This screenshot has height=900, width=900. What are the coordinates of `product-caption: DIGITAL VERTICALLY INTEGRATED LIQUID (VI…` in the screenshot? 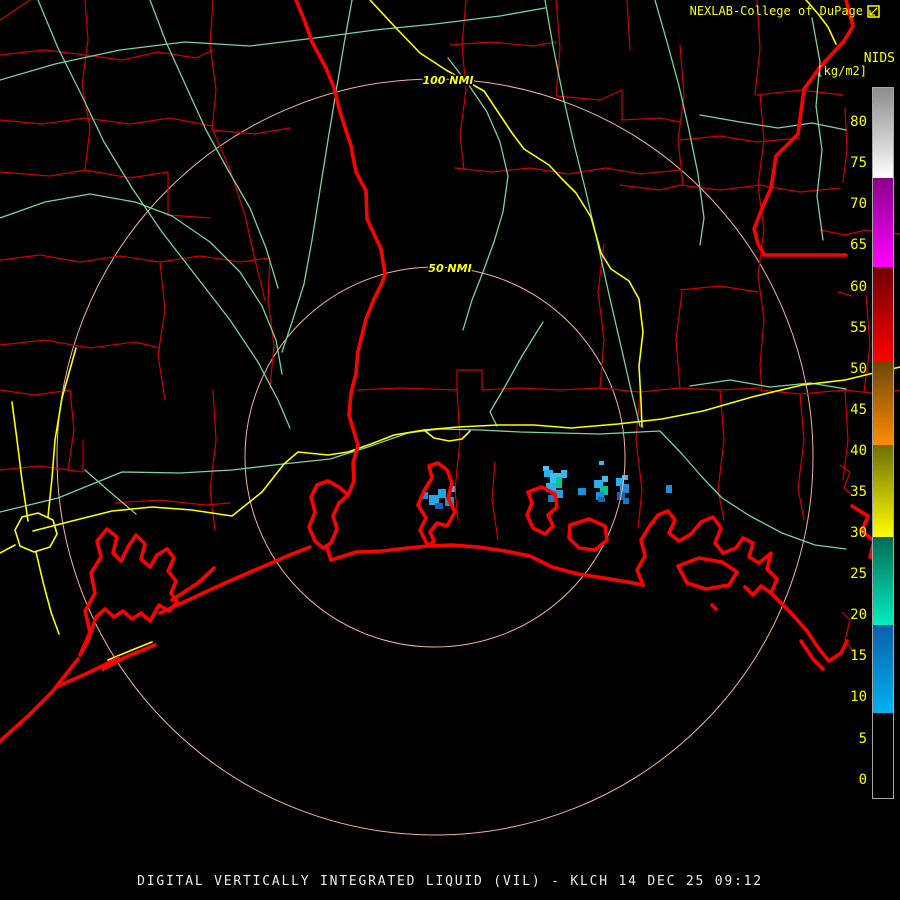 It's located at (450, 881).